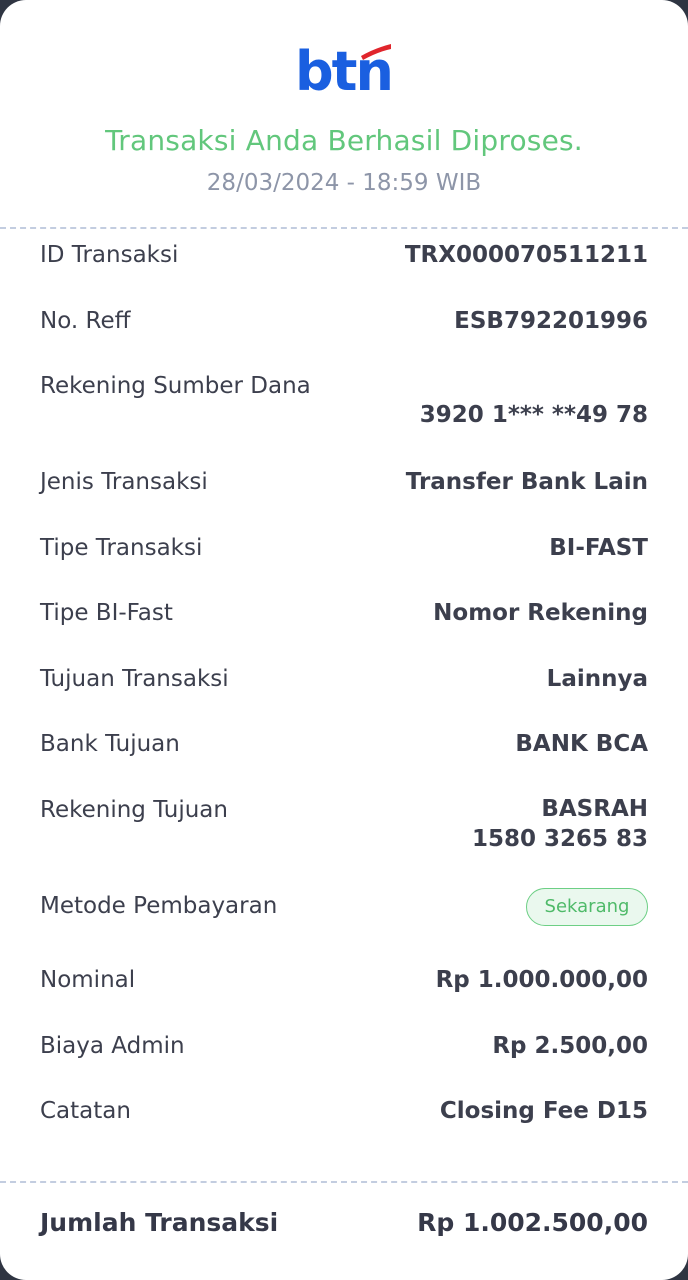 The height and width of the screenshot is (1280, 688). Describe the element at coordinates (344, 69) in the screenshot. I see `btn-logo: btn` at that location.